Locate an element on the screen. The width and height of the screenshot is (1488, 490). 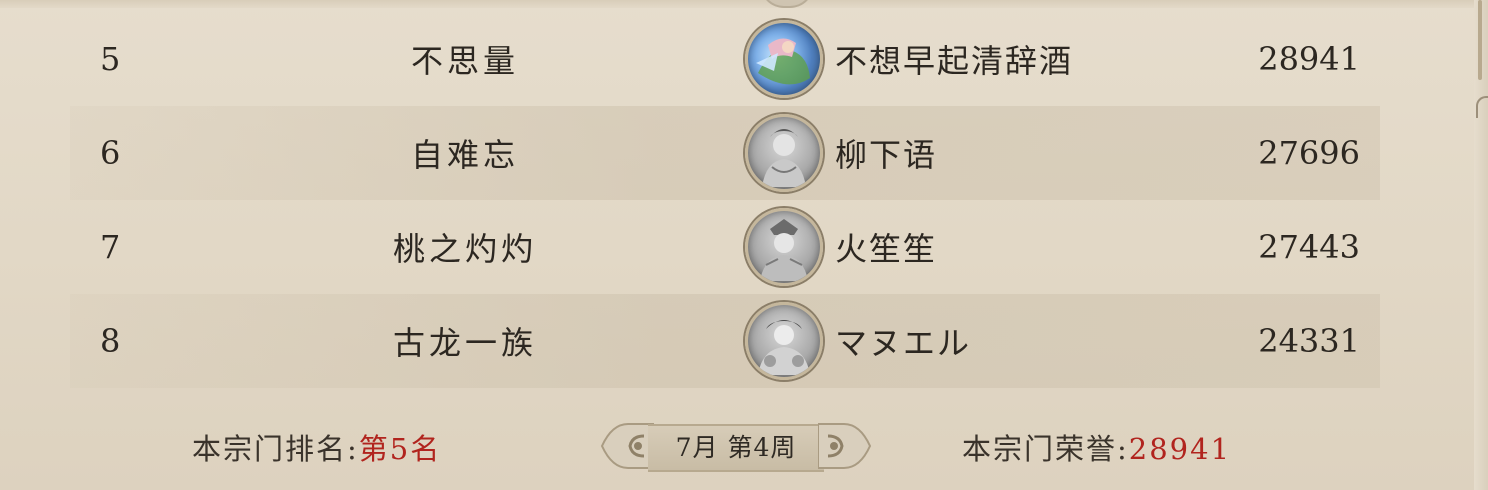
sect-rank-value: 第5名 is located at coordinates (400, 449).